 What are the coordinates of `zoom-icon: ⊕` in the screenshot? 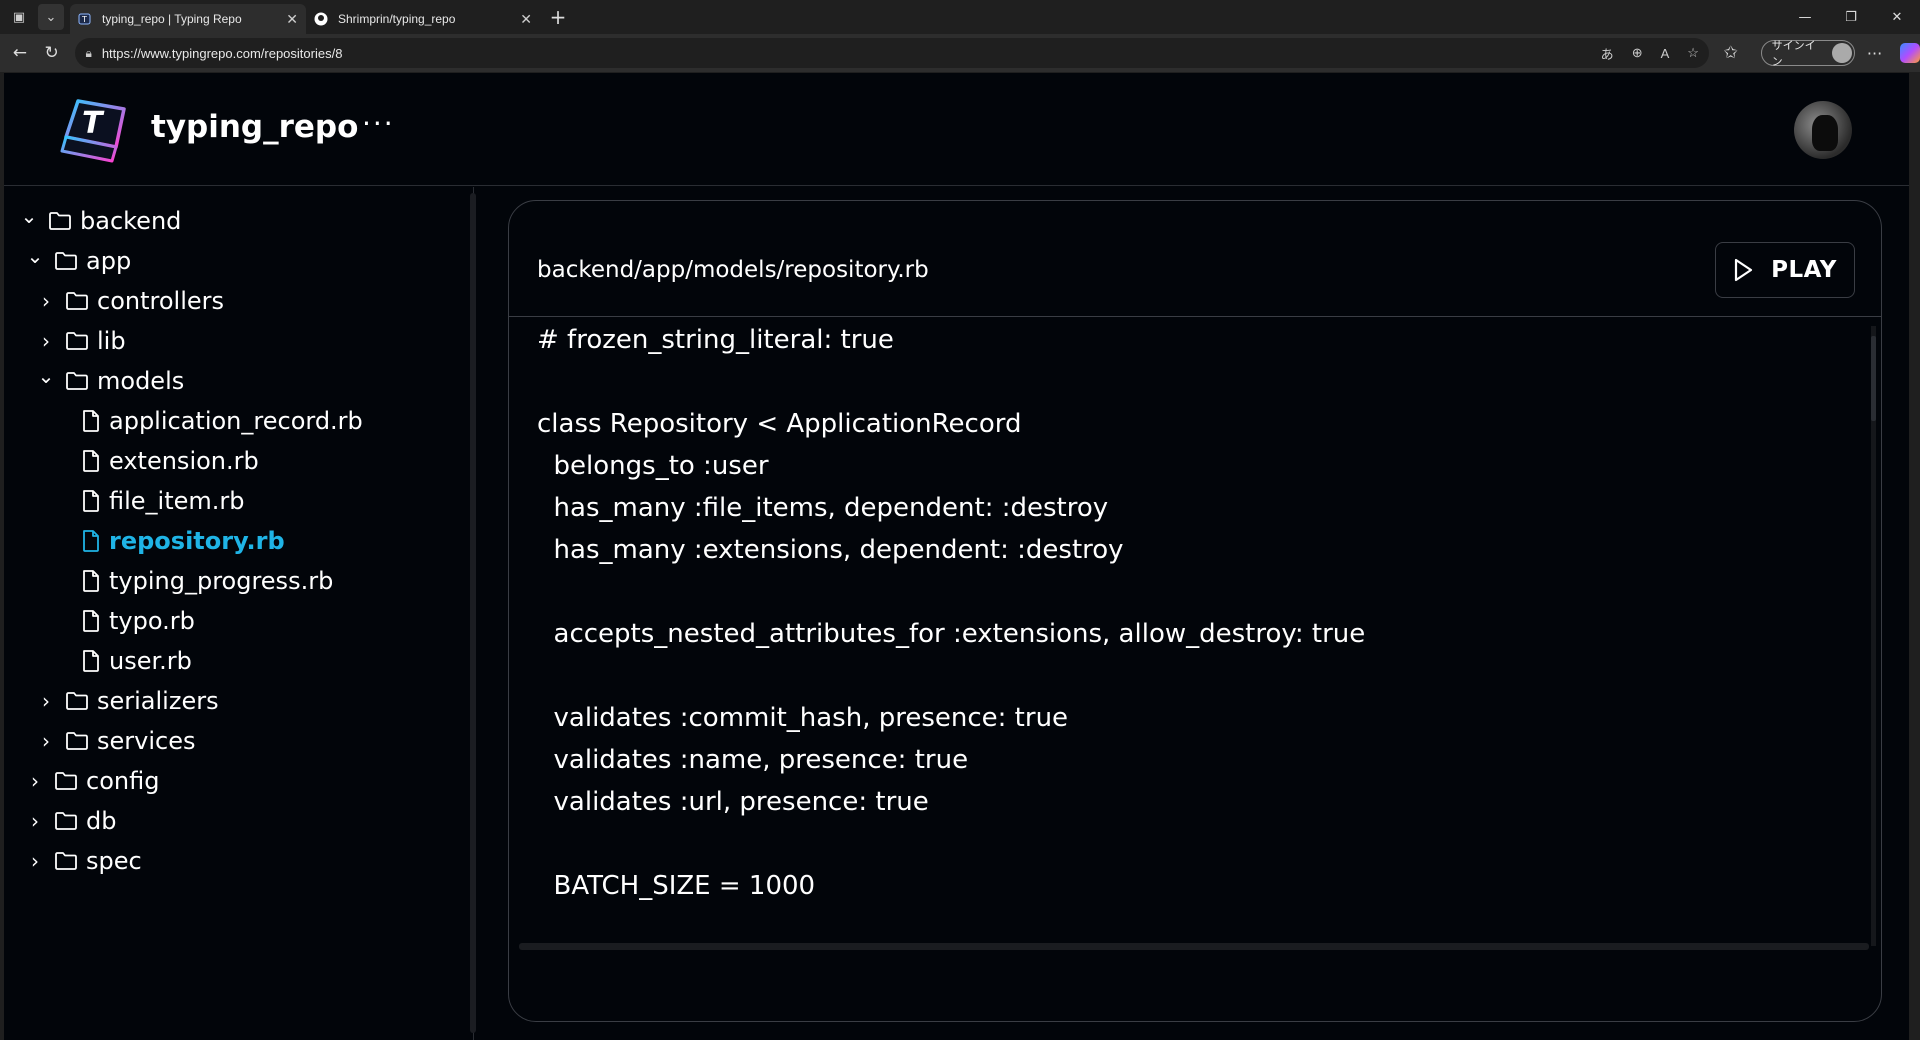 It's located at (1637, 53).